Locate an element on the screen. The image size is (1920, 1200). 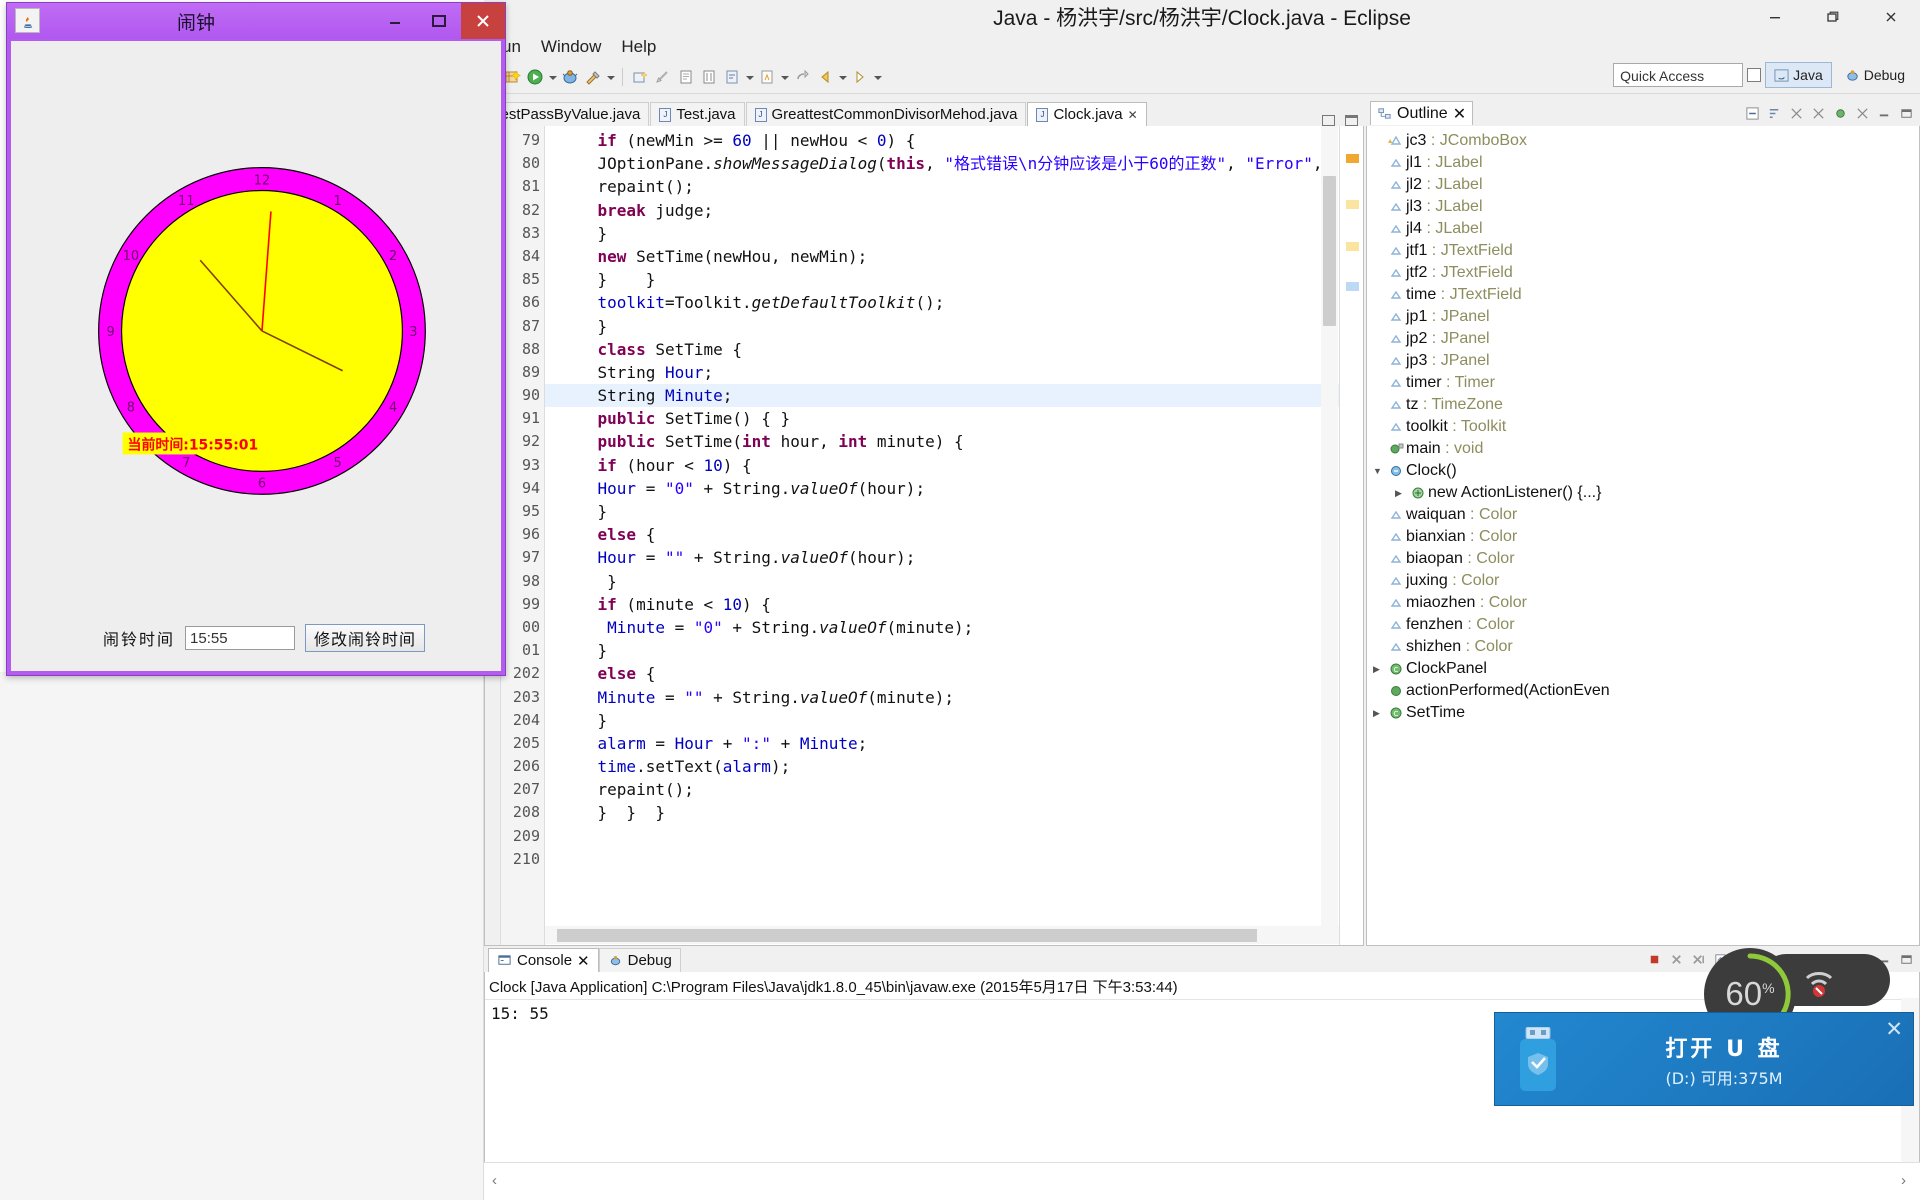
last-edit-location-icon is located at coordinates (802, 77).